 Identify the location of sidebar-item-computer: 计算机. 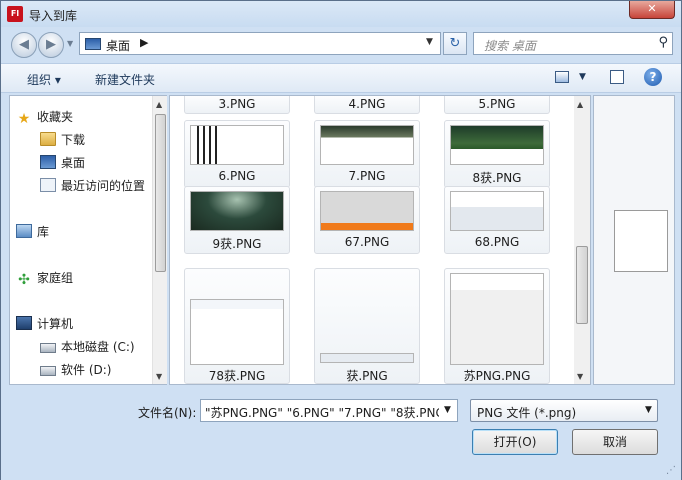
(44, 323).